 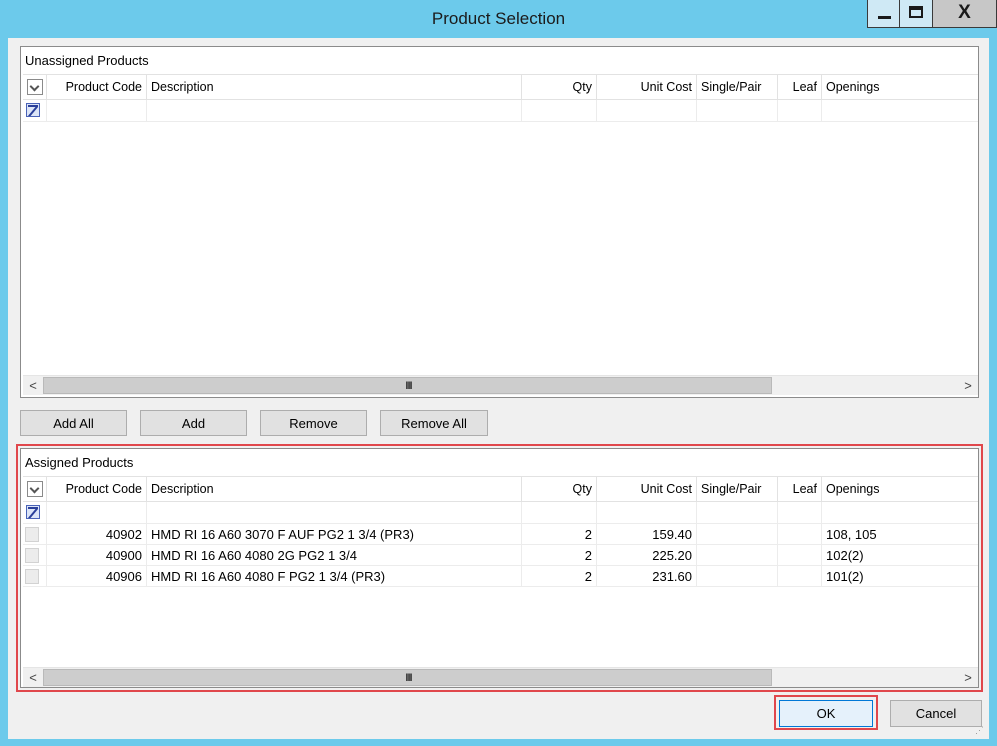 I want to click on title-bar: Product Selection X, so click(x=498, y=19).